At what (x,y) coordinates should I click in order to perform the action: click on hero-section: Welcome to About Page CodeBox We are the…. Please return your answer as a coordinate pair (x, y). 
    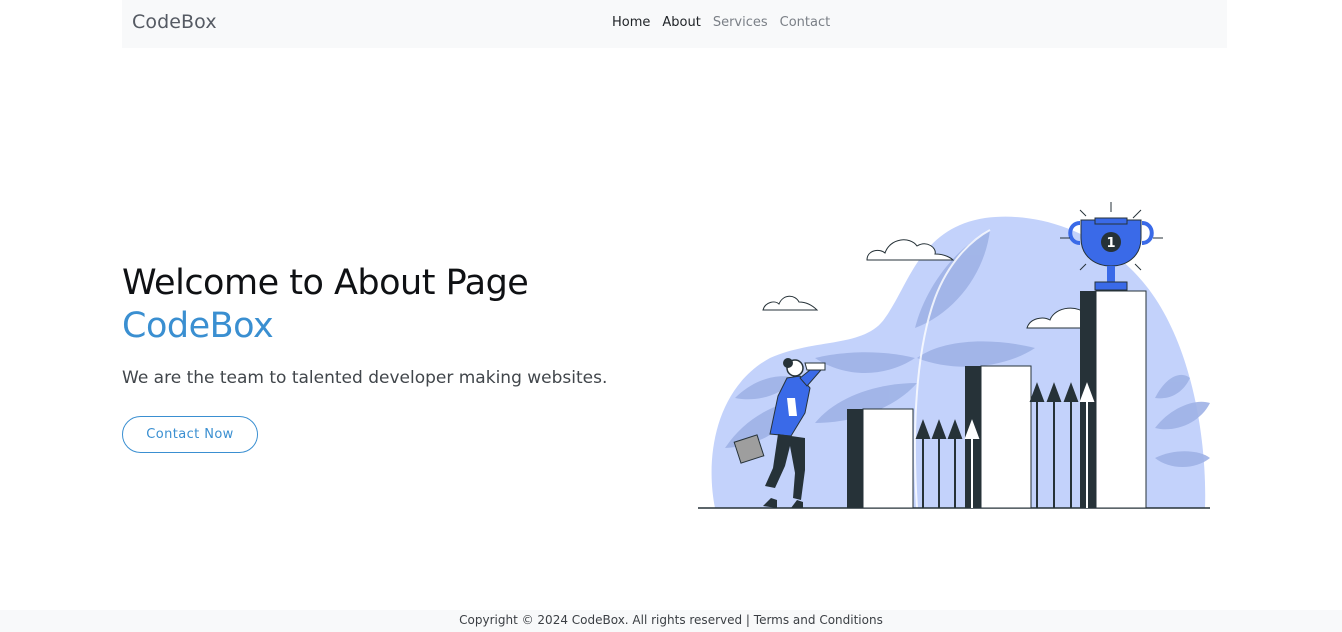
    Looking at the image, I should click on (382, 357).